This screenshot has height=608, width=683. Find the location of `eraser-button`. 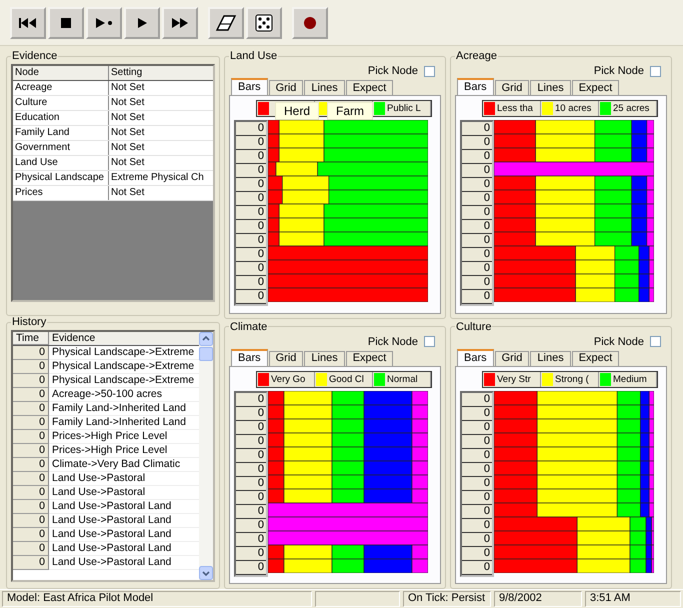

eraser-button is located at coordinates (226, 22).